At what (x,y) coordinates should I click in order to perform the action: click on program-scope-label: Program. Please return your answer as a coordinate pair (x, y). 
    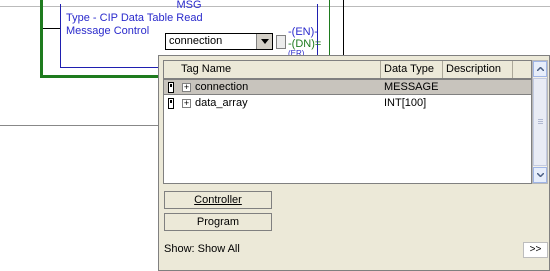
    Looking at the image, I should click on (218, 222).